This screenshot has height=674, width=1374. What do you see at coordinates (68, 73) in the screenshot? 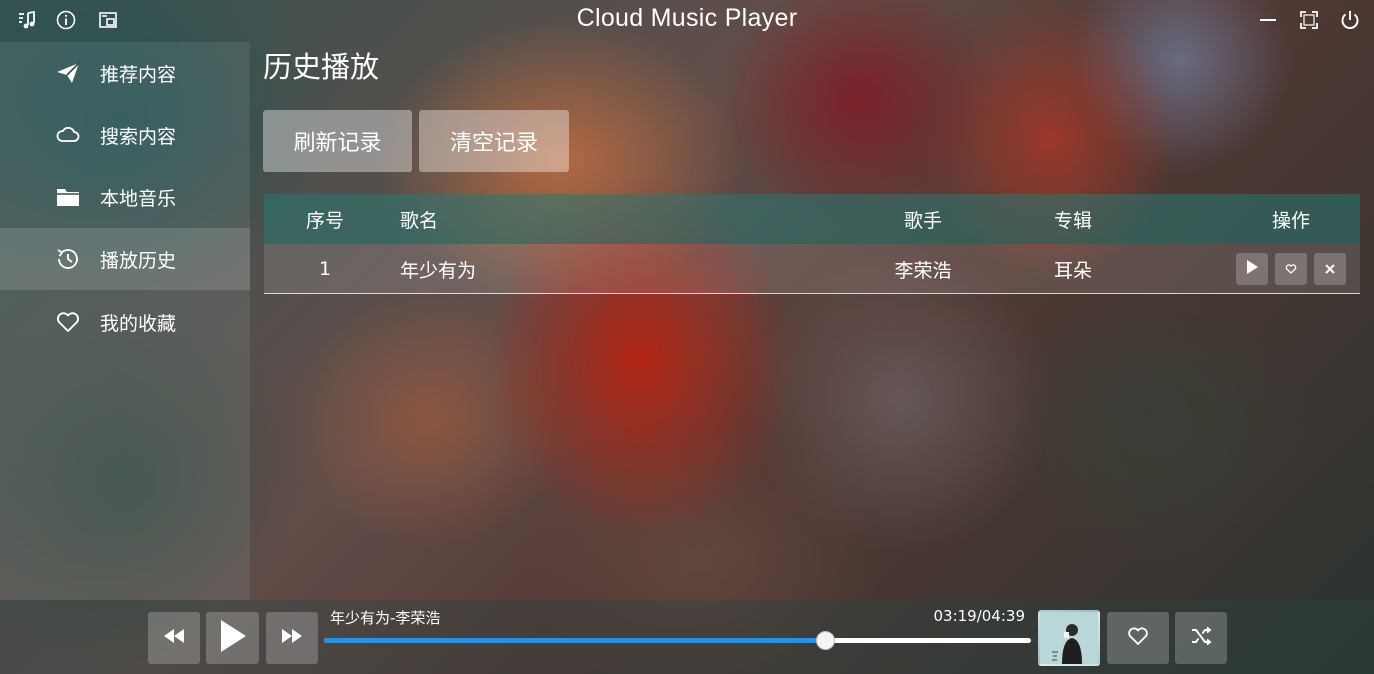
I see `paper-plane-icon` at bounding box center [68, 73].